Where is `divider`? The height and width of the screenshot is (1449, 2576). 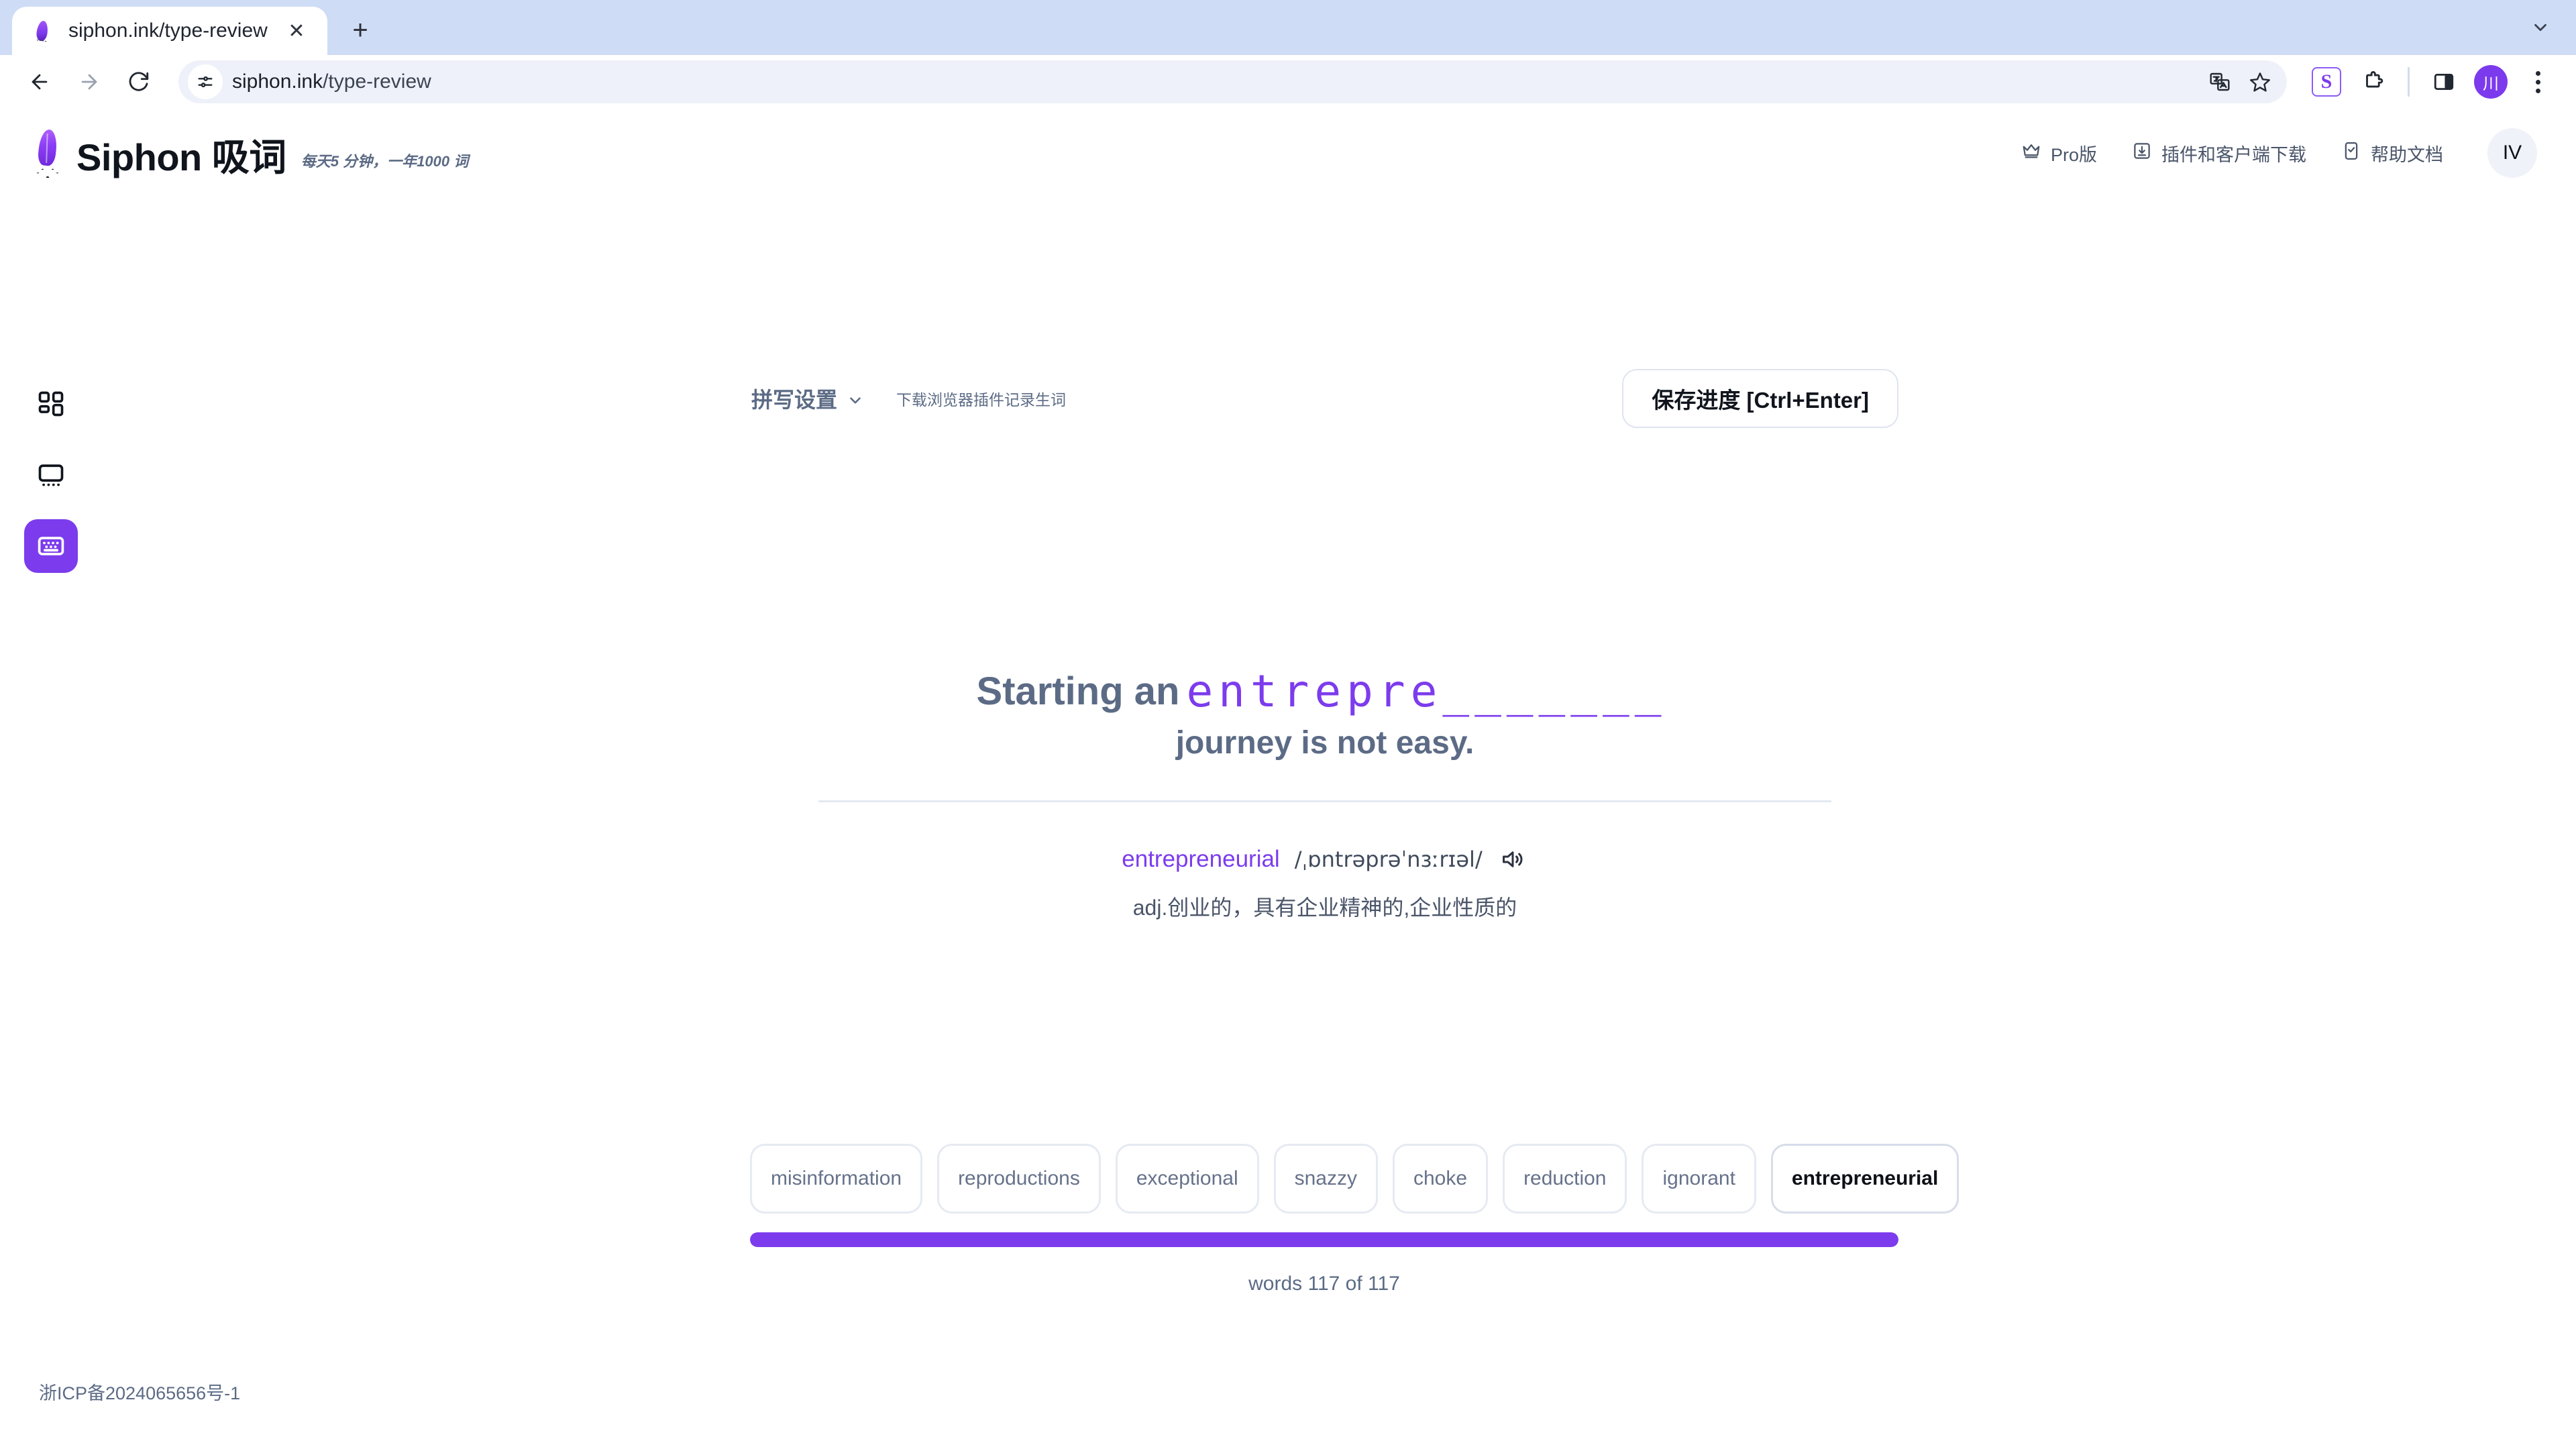 divider is located at coordinates (1324, 801).